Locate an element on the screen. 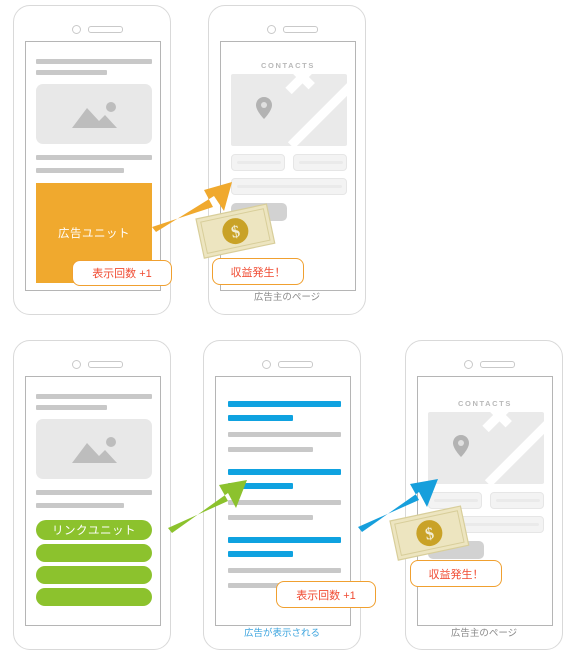 Image resolution: width=581 pixels, height=659 pixels. screen-publisher-ad-unit: 広告ユニット is located at coordinates (93, 166).